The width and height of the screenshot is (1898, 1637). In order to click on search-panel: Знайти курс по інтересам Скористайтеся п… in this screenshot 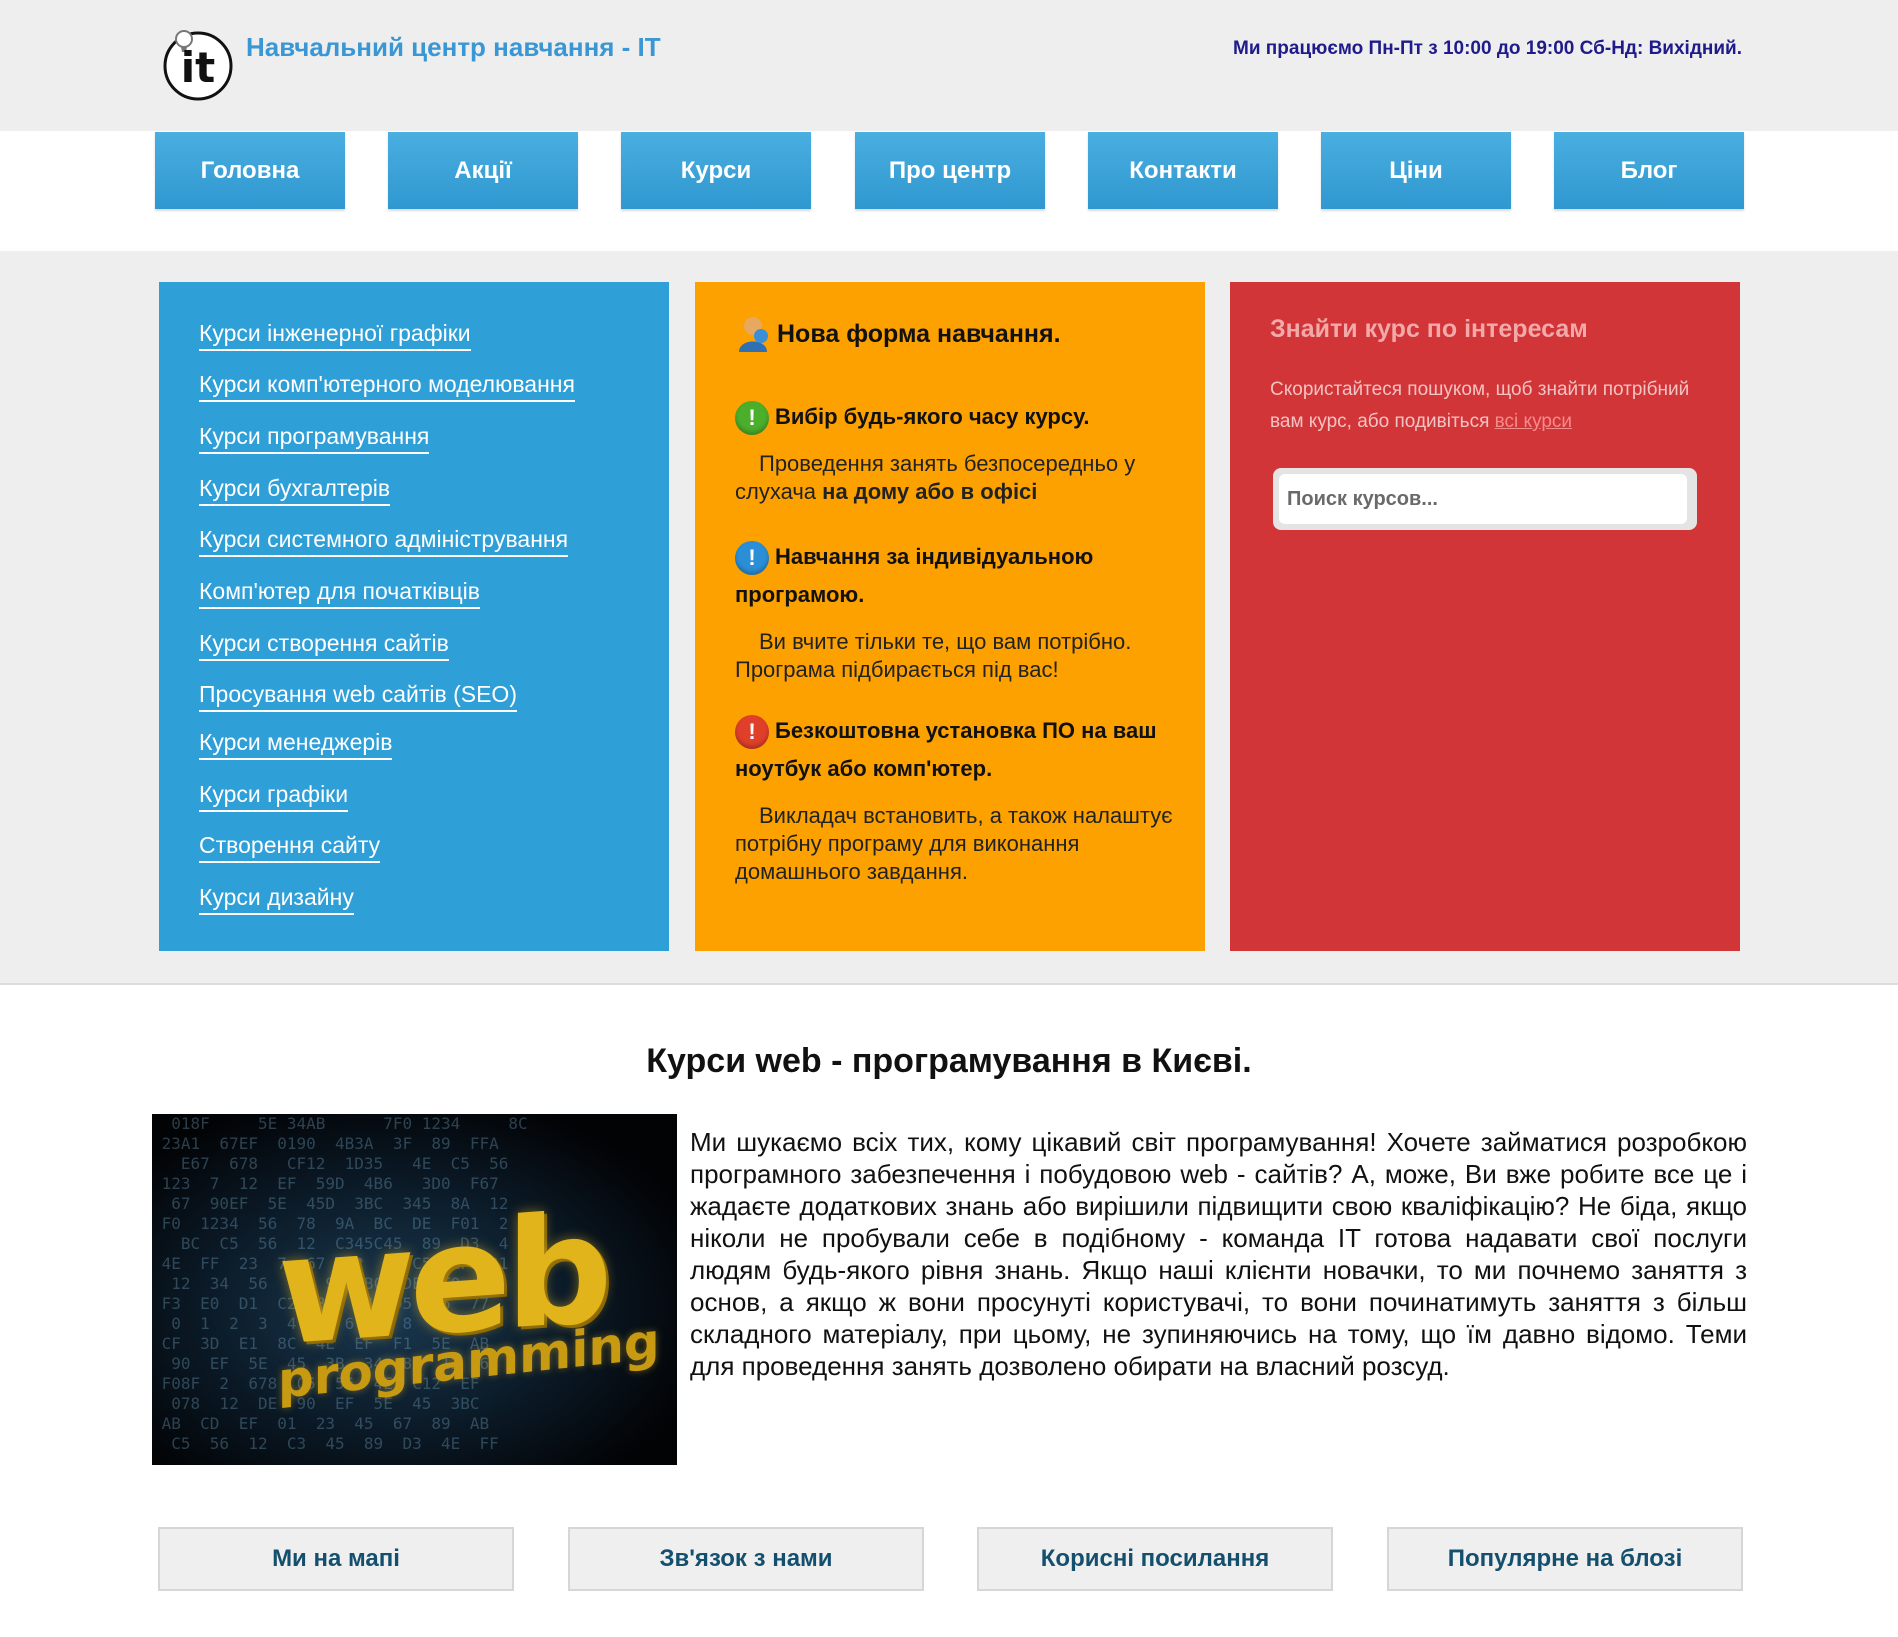, I will do `click(1485, 616)`.